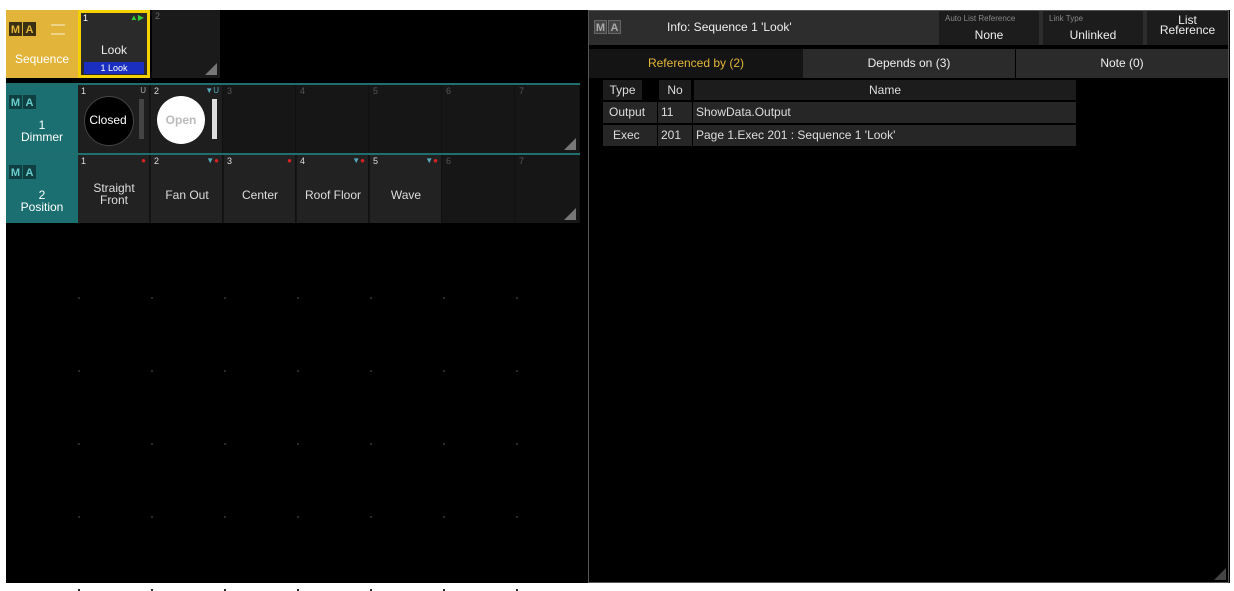  Describe the element at coordinates (84, 91) in the screenshot. I see `cell-number: 1` at that location.